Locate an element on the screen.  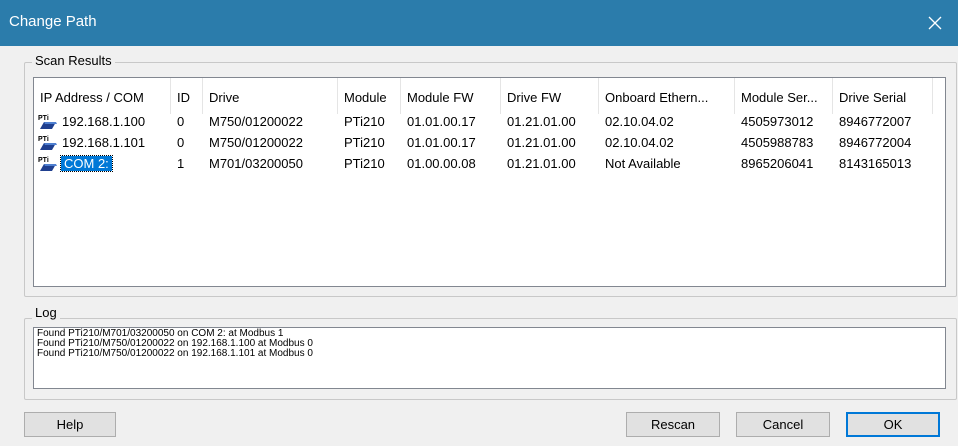
cell-module-serial: 4505988783 is located at coordinates (777, 142).